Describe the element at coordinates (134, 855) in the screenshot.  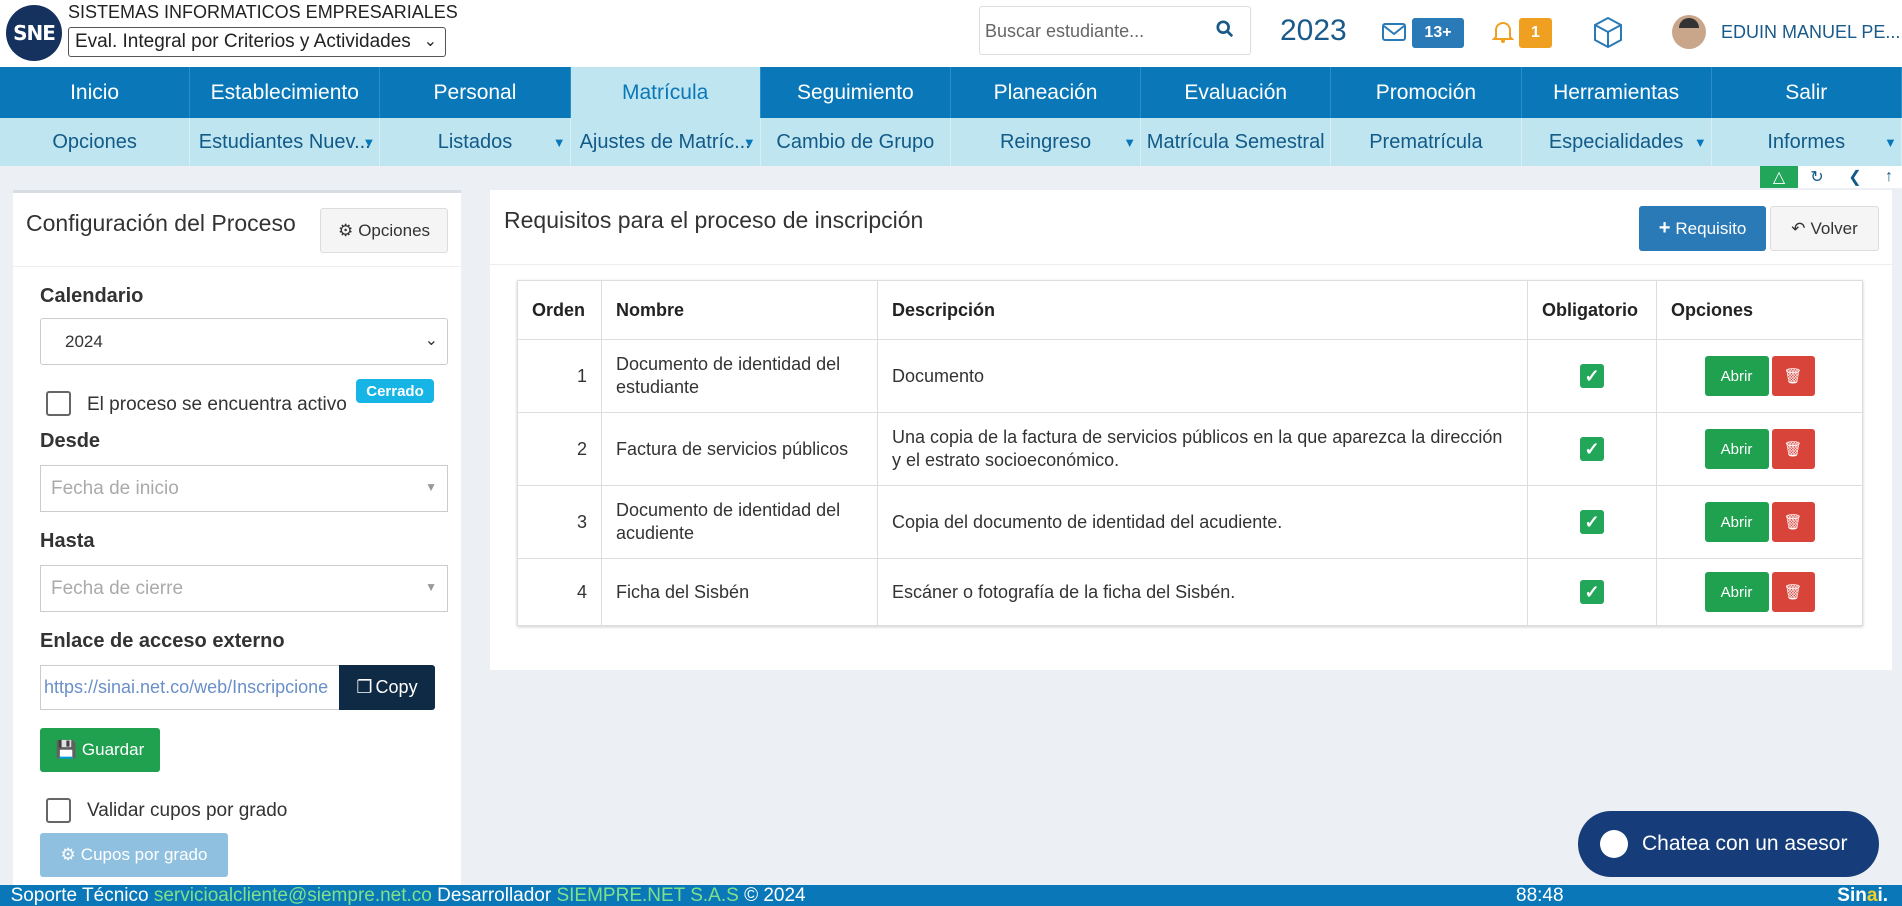
I see `quota-by-grade-button: ⚙ Cupos por grado` at that location.